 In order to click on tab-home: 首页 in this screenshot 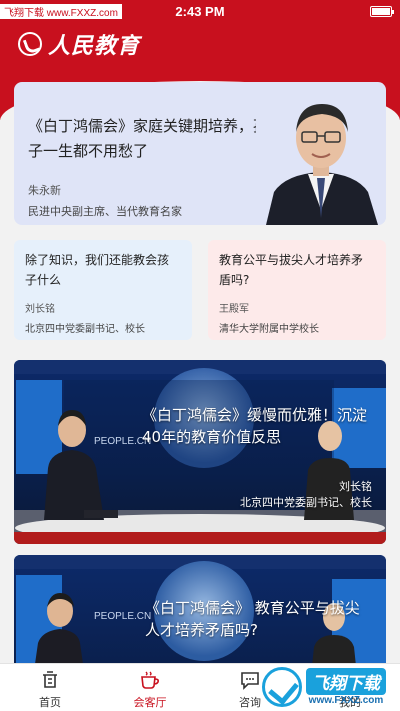, I will do `click(50, 687)`.